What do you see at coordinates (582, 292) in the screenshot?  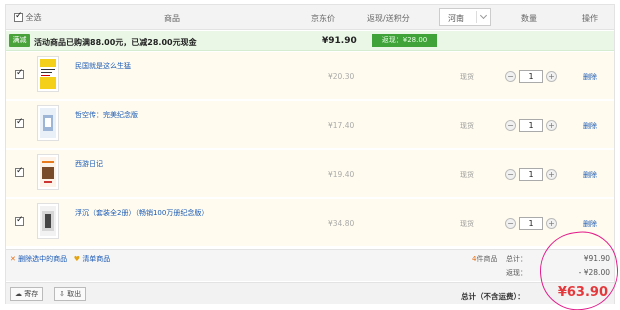 I see `grand-total-value: ¥63.90` at bounding box center [582, 292].